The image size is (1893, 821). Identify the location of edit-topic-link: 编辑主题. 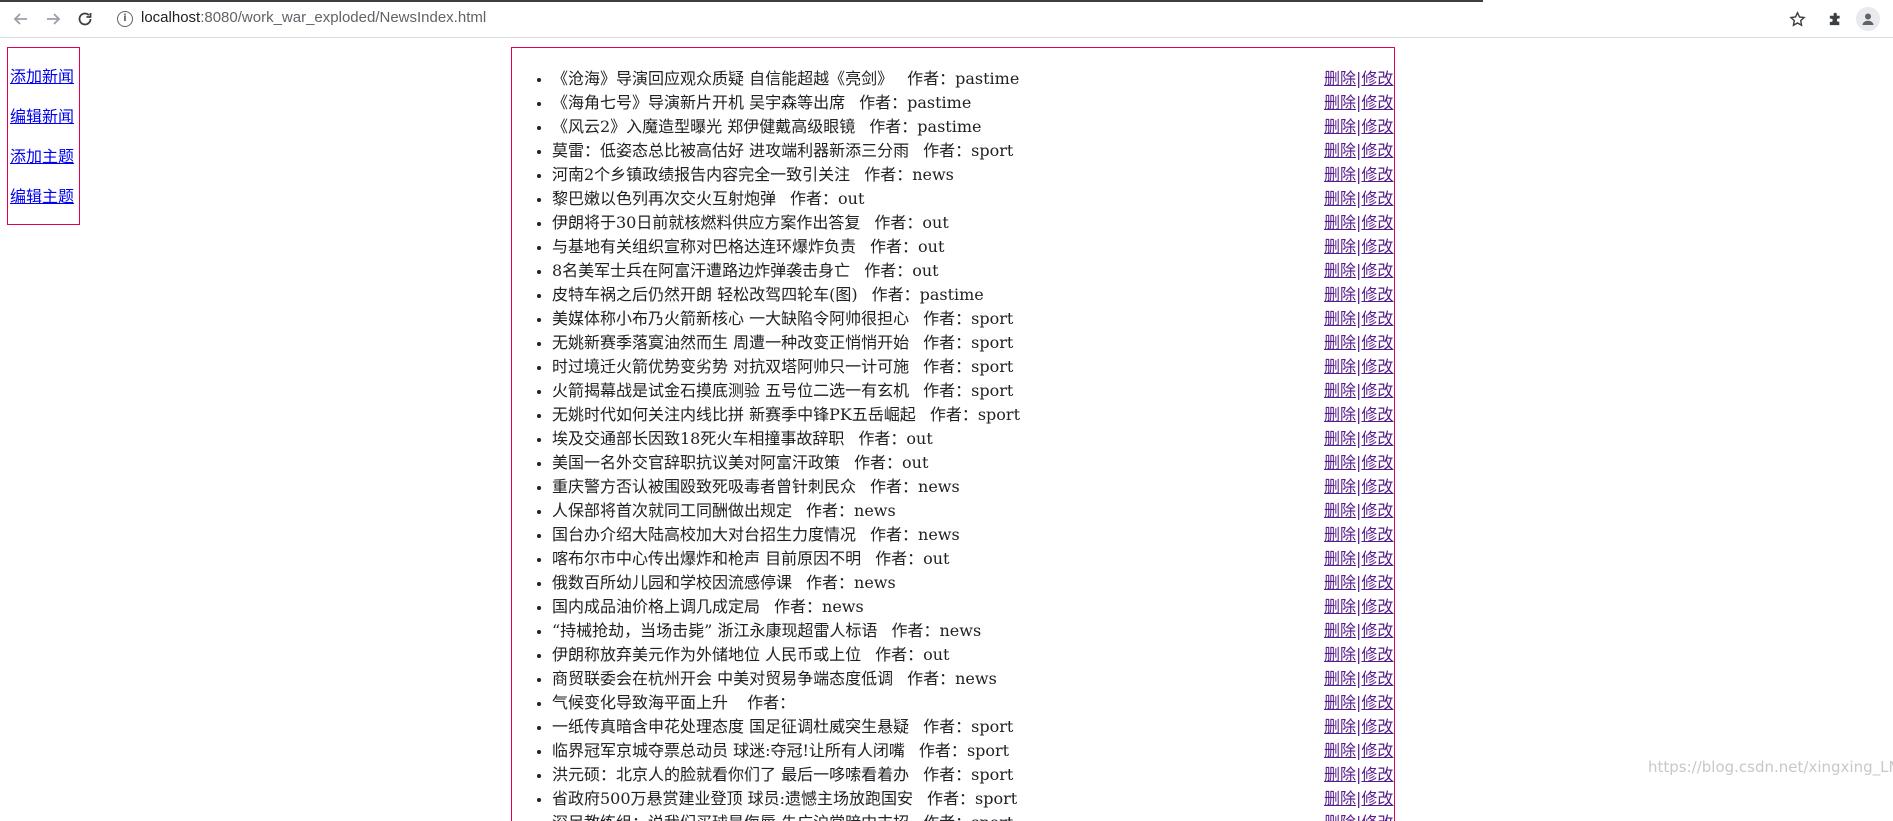
(44, 197).